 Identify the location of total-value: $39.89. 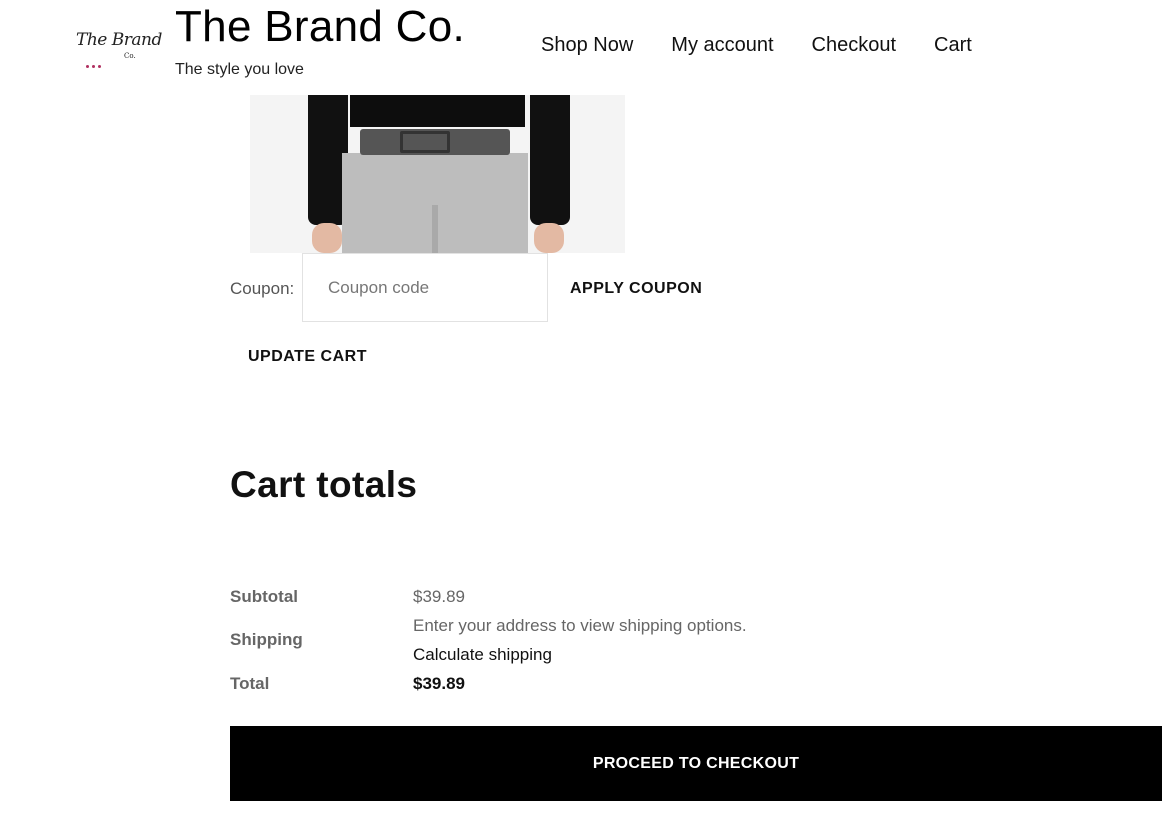
(439, 683).